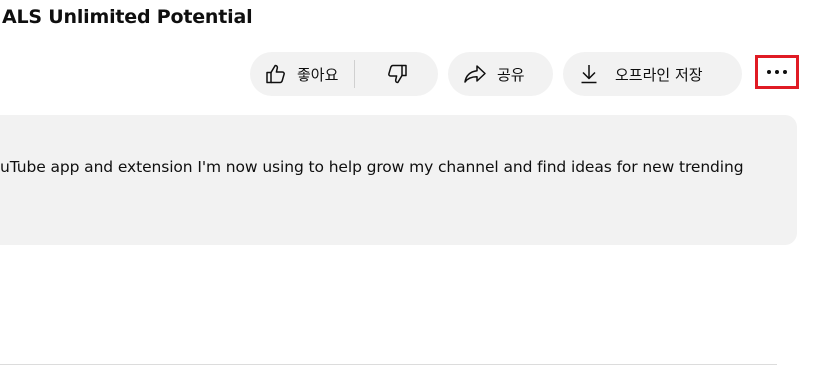 This screenshot has height=389, width=816. I want to click on thumbs-down-icon, so click(397, 74).